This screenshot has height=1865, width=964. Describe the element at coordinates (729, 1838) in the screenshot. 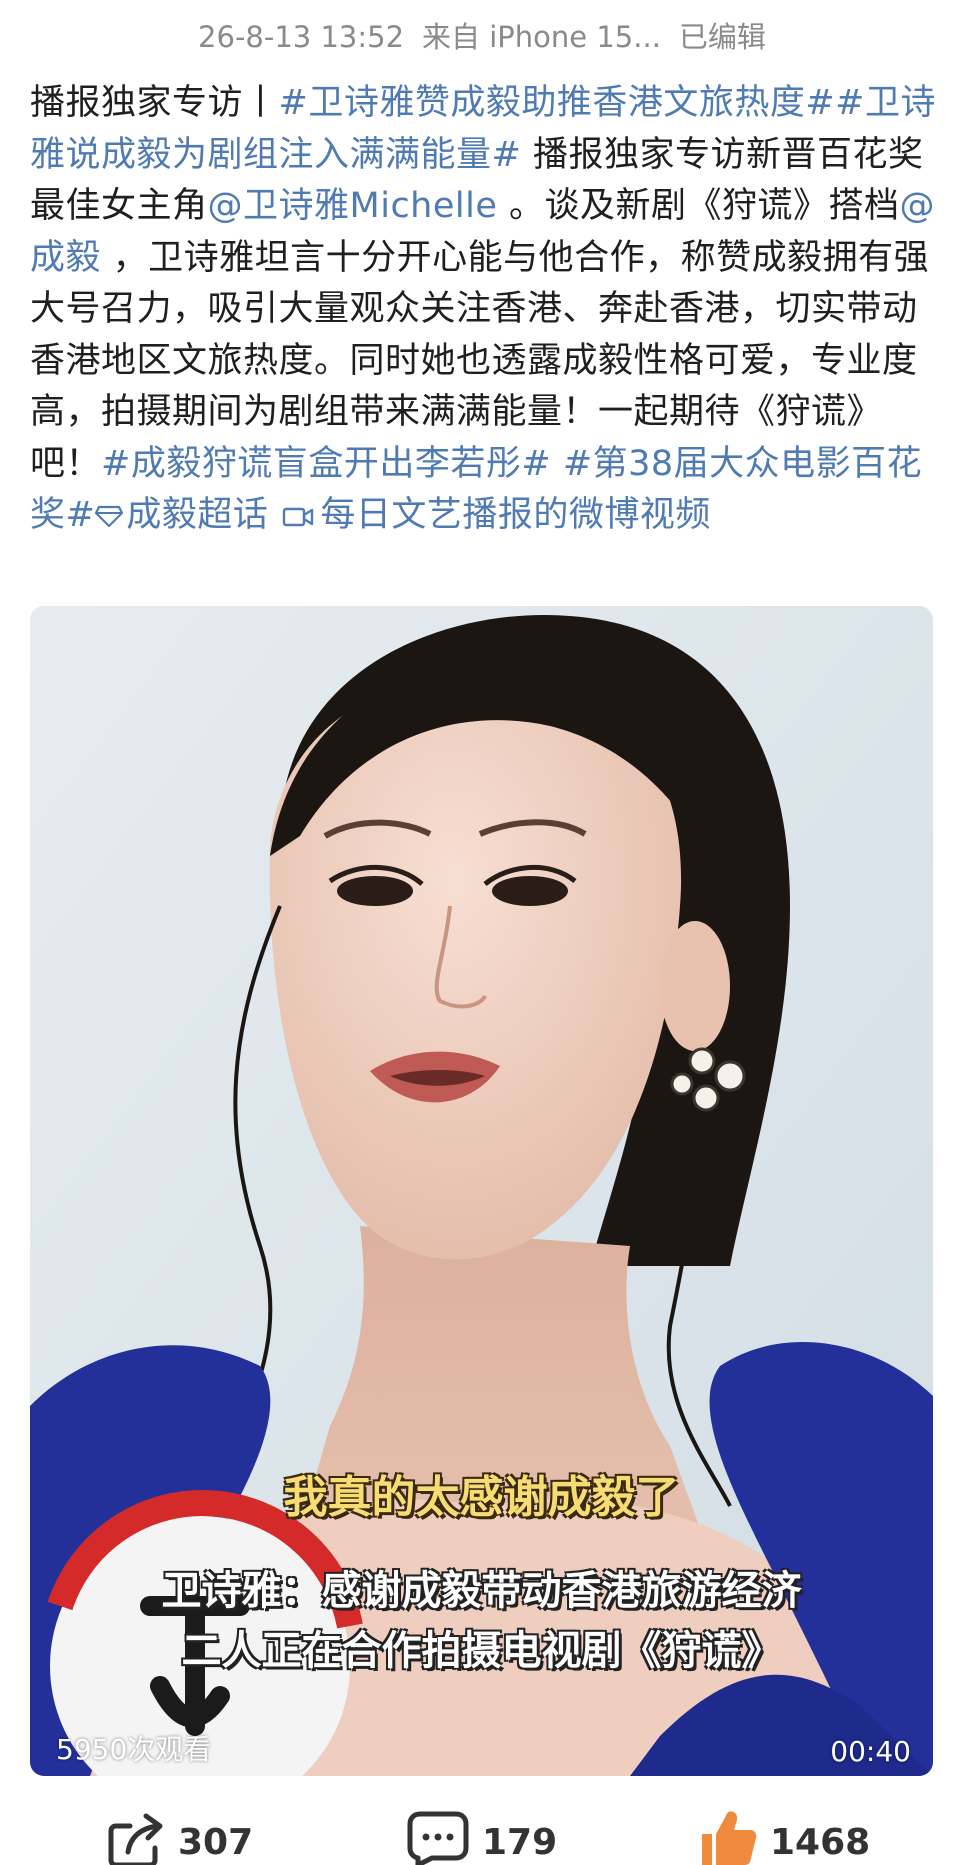

I see `thumbs-up-icon` at that location.